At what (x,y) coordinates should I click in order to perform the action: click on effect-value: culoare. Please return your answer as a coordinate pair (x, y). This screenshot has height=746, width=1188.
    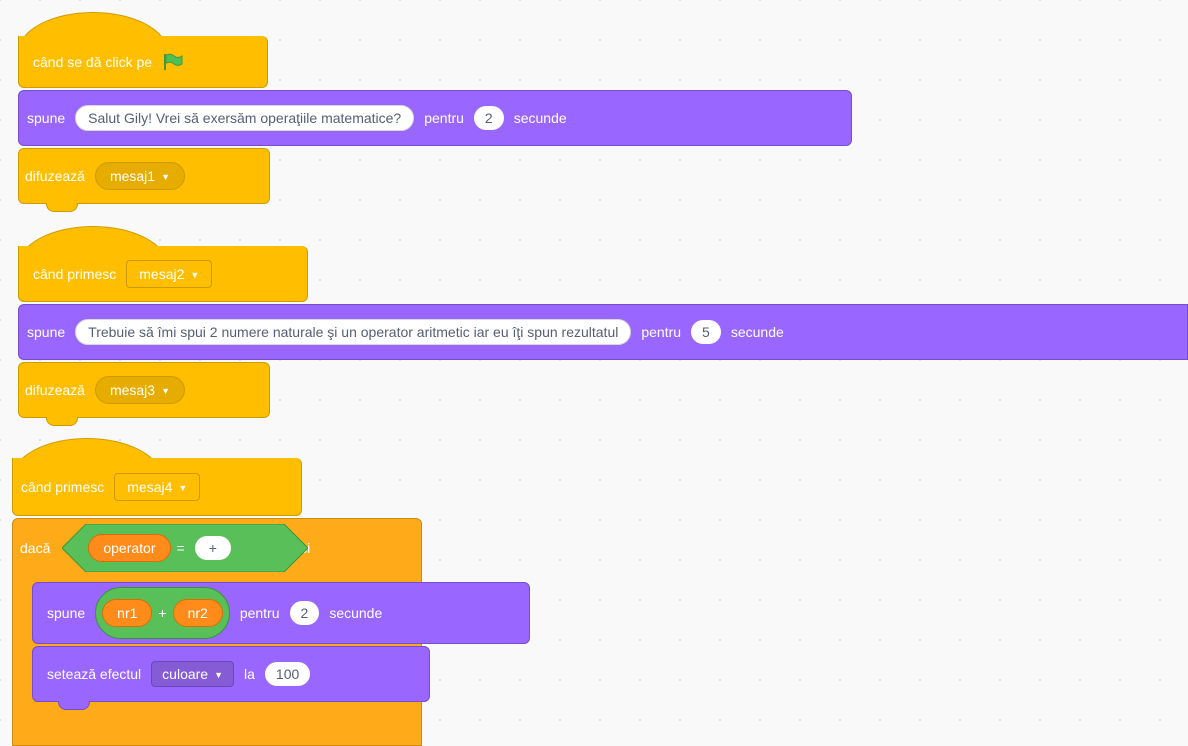
    Looking at the image, I should click on (185, 674).